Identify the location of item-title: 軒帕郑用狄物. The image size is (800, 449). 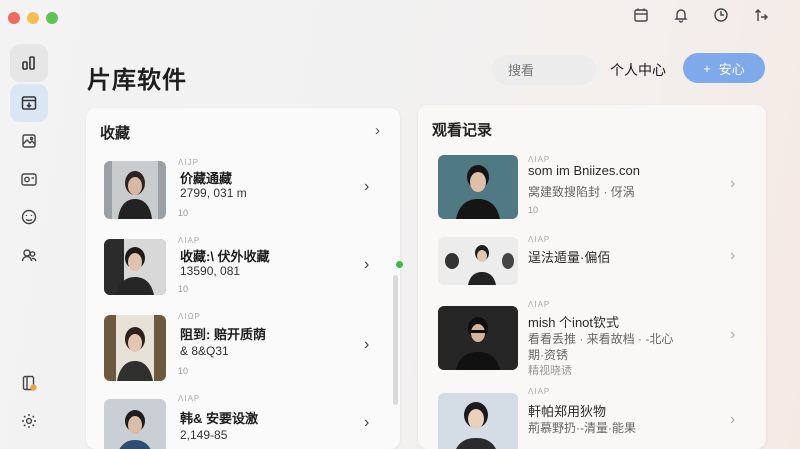
(567, 411).